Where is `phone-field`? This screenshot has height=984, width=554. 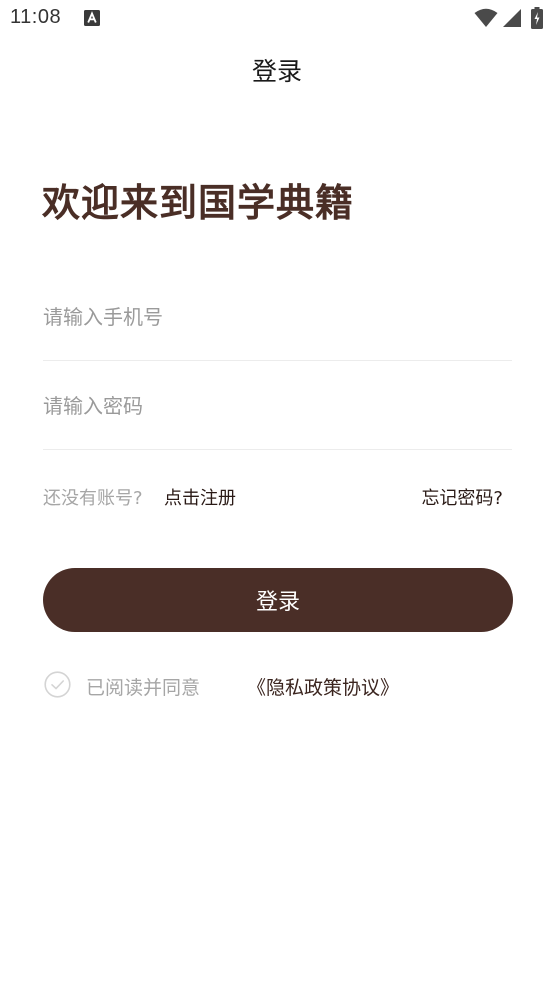 phone-field is located at coordinates (277, 316).